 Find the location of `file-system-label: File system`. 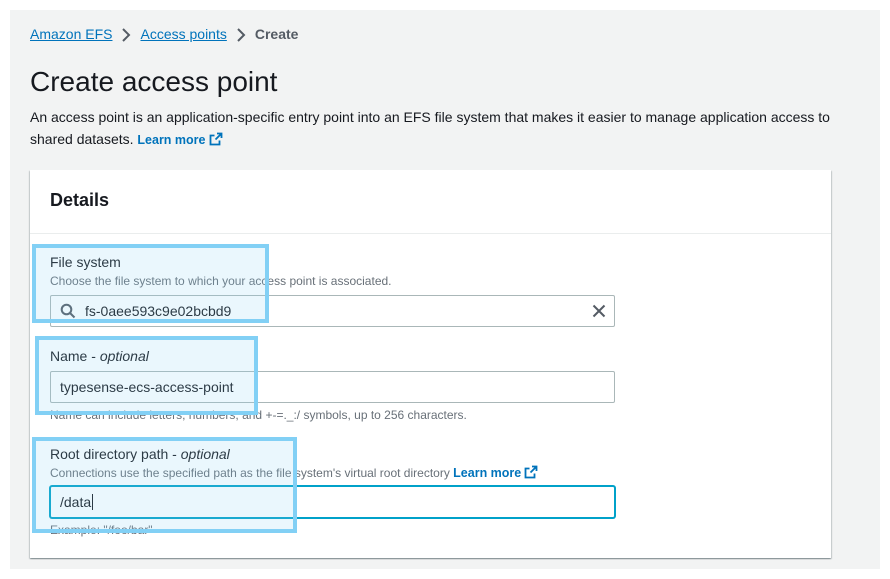

file-system-label: File system is located at coordinates (85, 262).